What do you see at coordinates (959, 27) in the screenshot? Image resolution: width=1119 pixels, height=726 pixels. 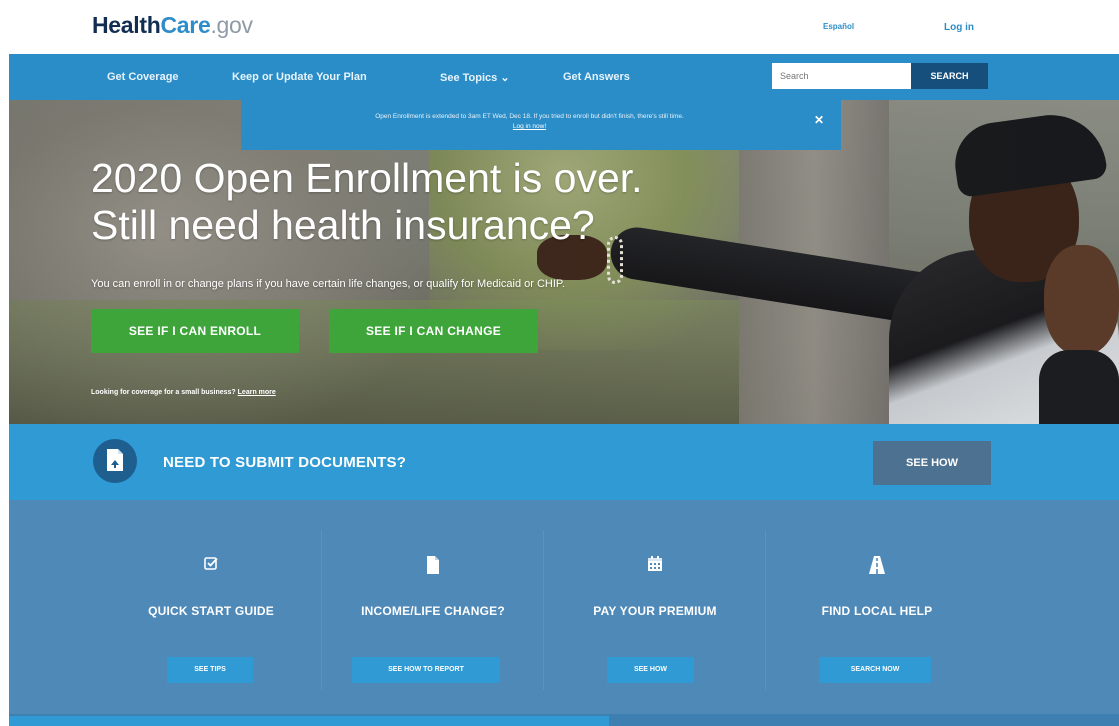 I see `login-link: Log in` at bounding box center [959, 27].